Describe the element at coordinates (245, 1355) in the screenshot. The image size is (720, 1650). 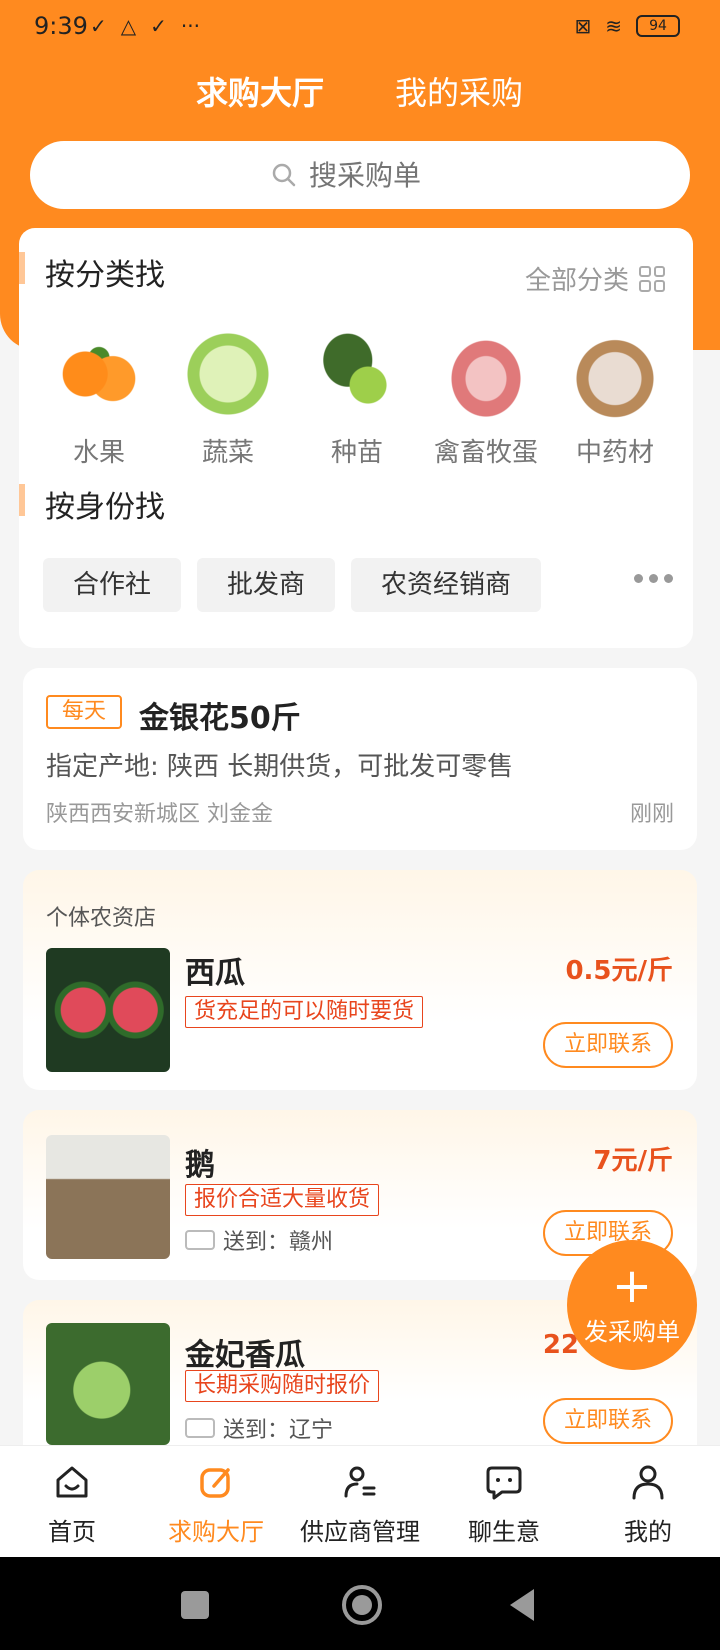
I see `product-name: 金妃香瓜` at that location.